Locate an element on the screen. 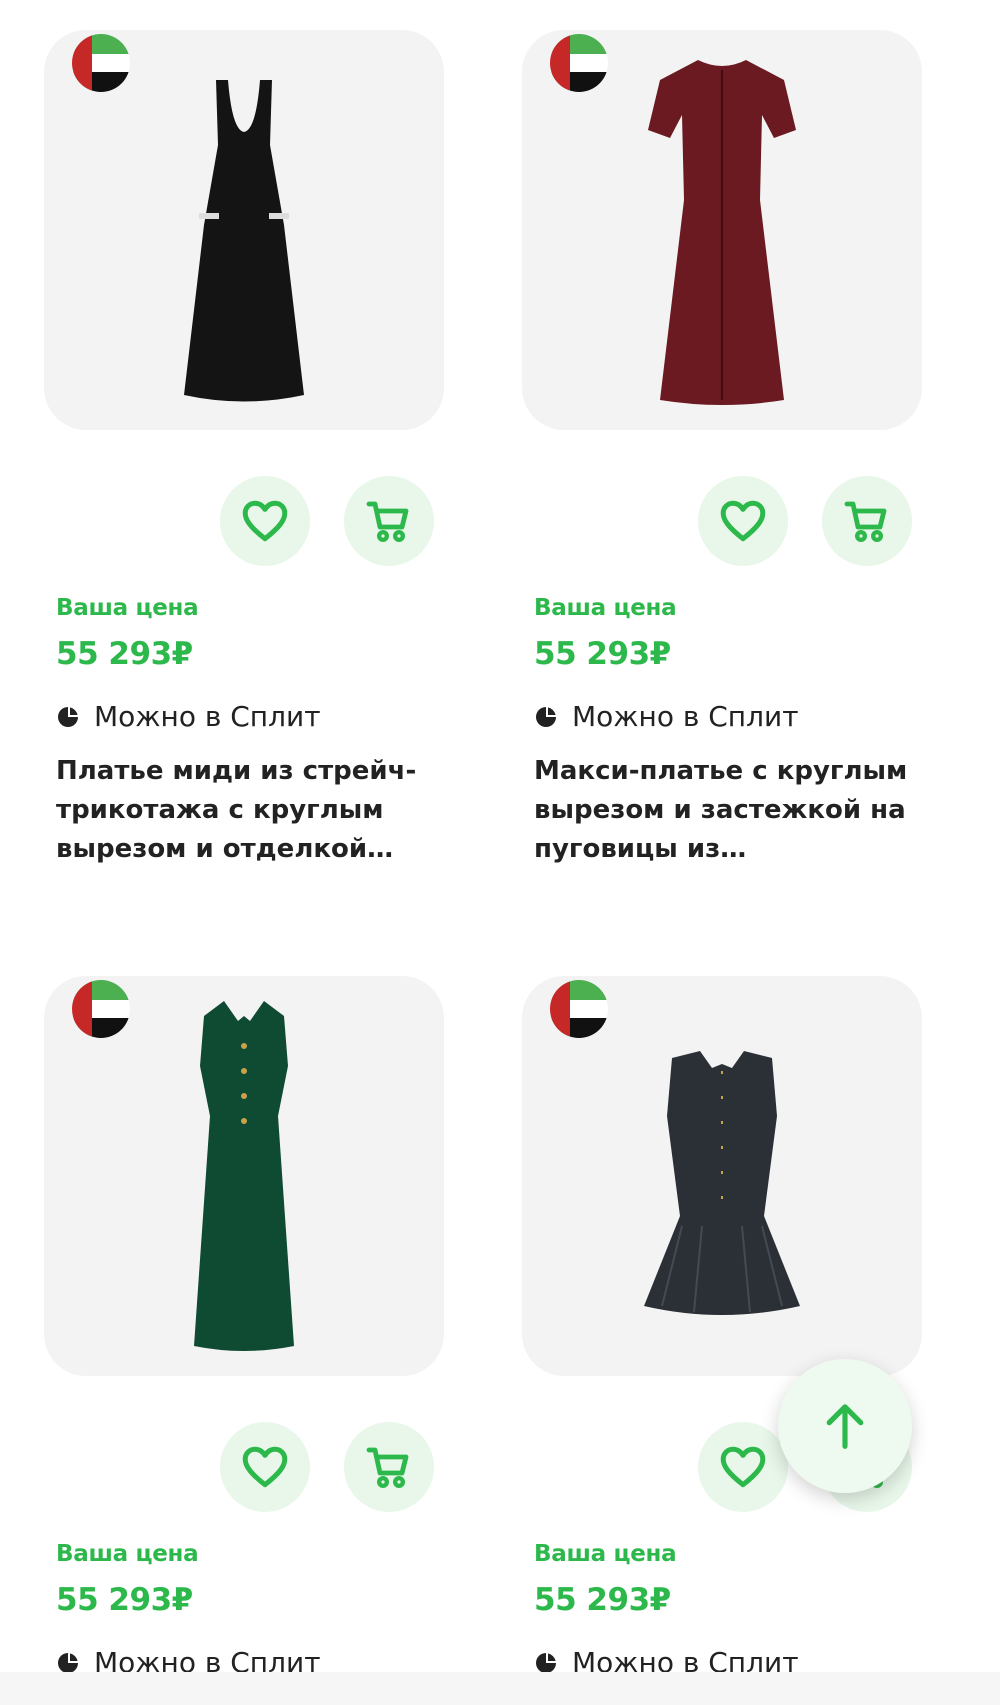 The height and width of the screenshot is (1705, 1000). scroll-to-top-button is located at coordinates (845, 1426).